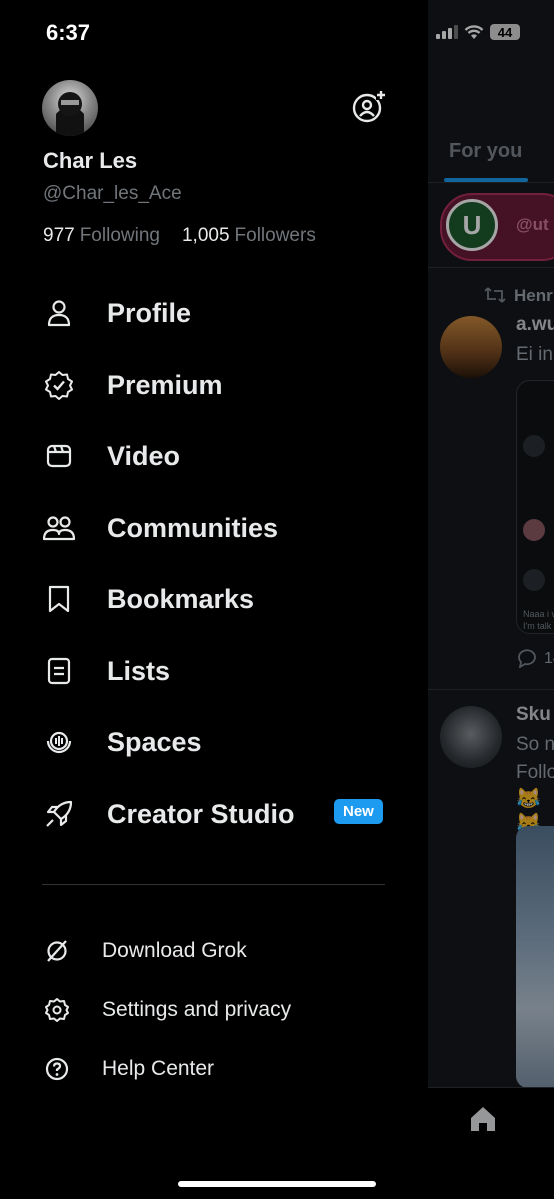  I want to click on nav-label: Creator Studio, so click(201, 813).